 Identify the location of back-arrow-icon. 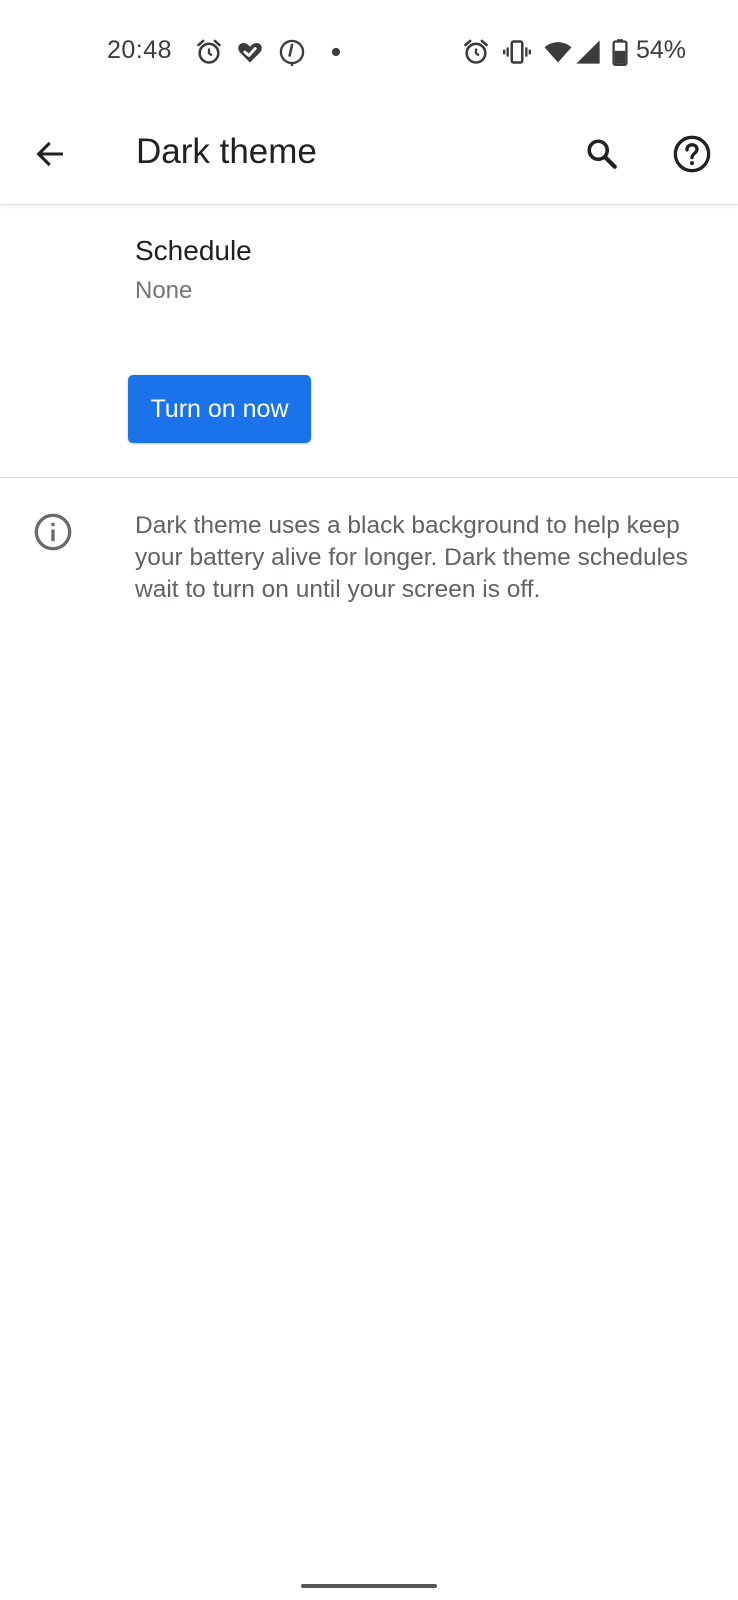
(49, 154).